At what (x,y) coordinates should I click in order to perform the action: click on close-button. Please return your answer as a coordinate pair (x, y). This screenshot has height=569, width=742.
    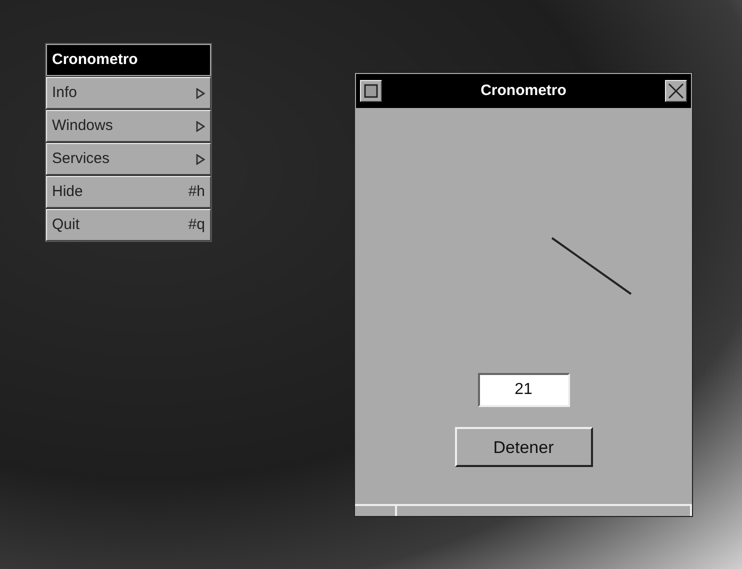
    Looking at the image, I should click on (676, 91).